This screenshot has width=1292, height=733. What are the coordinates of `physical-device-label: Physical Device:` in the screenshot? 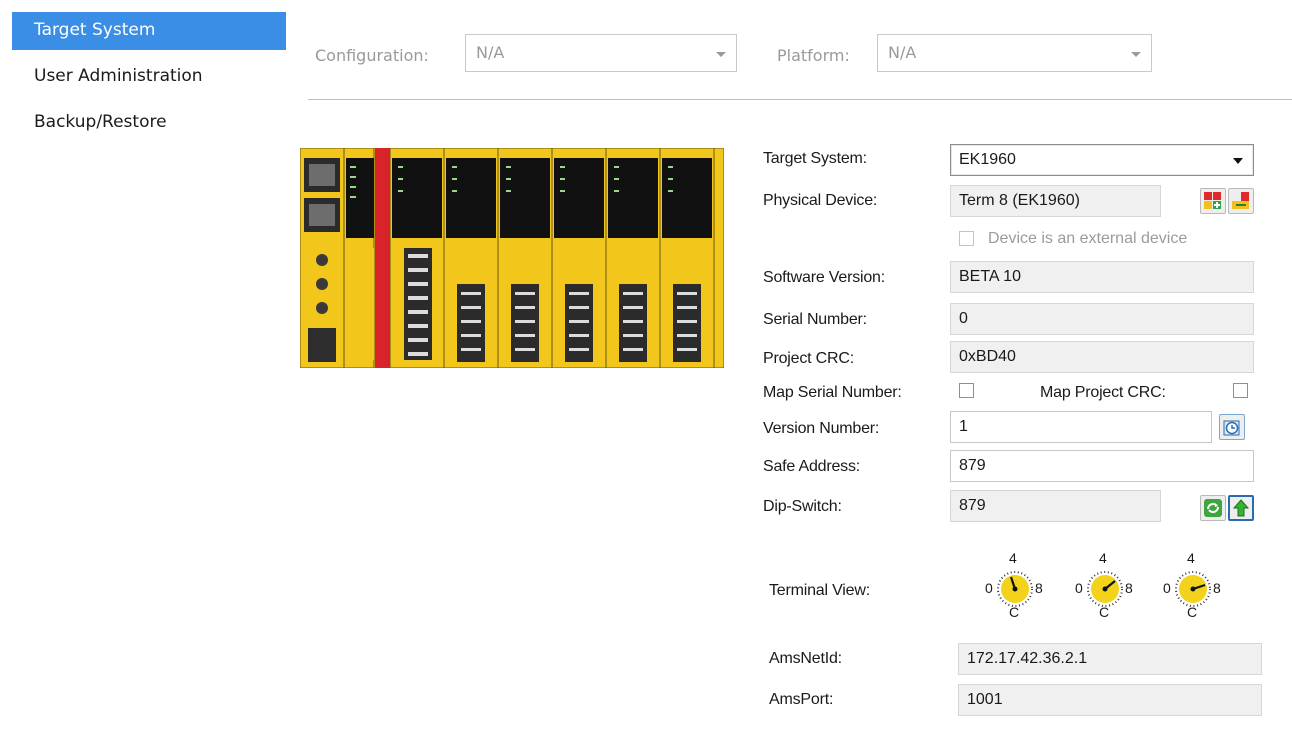 It's located at (820, 200).